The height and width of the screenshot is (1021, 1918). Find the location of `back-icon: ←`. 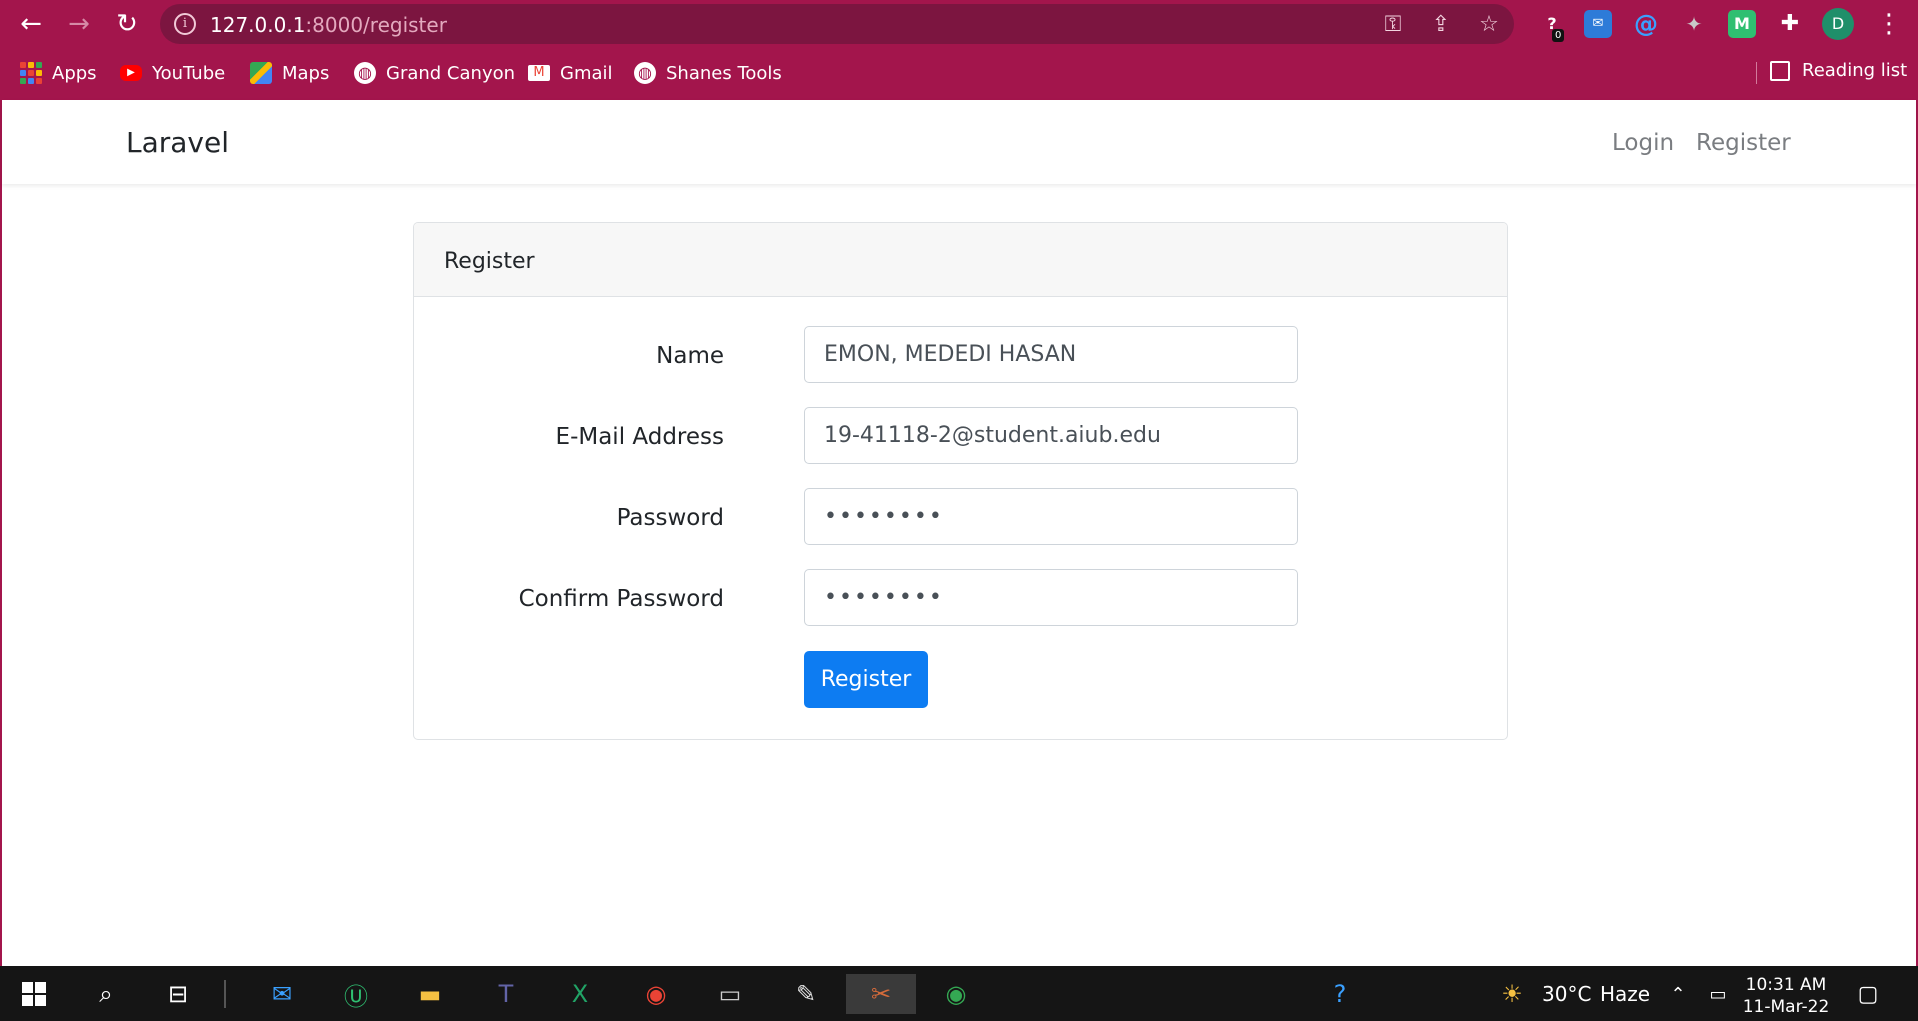

back-icon: ← is located at coordinates (31, 24).